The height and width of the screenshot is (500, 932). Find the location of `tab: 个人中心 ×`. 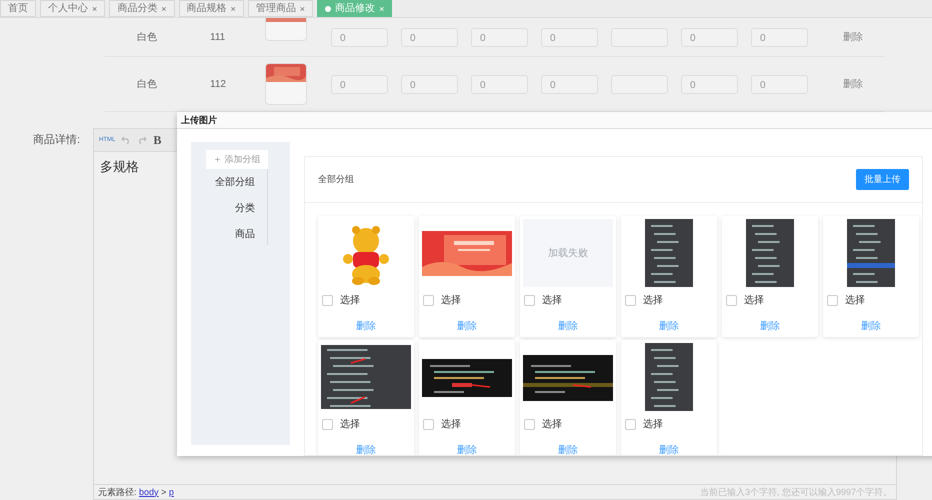

tab: 个人中心 × is located at coordinates (73, 8).